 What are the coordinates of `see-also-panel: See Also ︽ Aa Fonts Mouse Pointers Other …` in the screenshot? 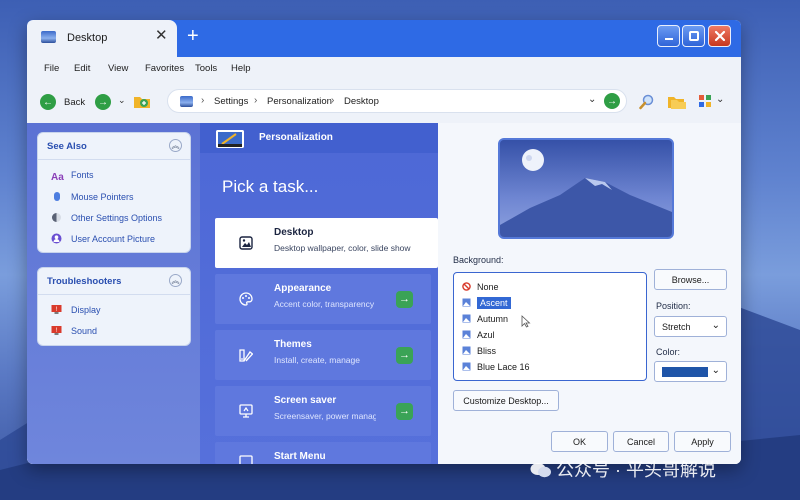 It's located at (114, 192).